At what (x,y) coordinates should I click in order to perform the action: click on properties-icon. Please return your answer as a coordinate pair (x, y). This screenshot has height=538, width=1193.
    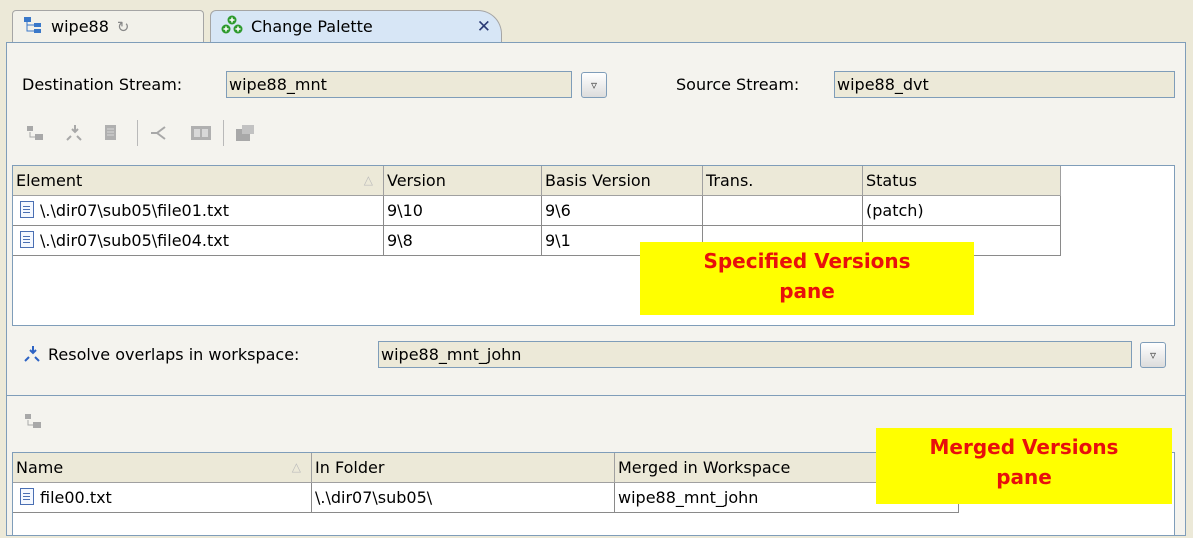
    Looking at the image, I should click on (245, 133).